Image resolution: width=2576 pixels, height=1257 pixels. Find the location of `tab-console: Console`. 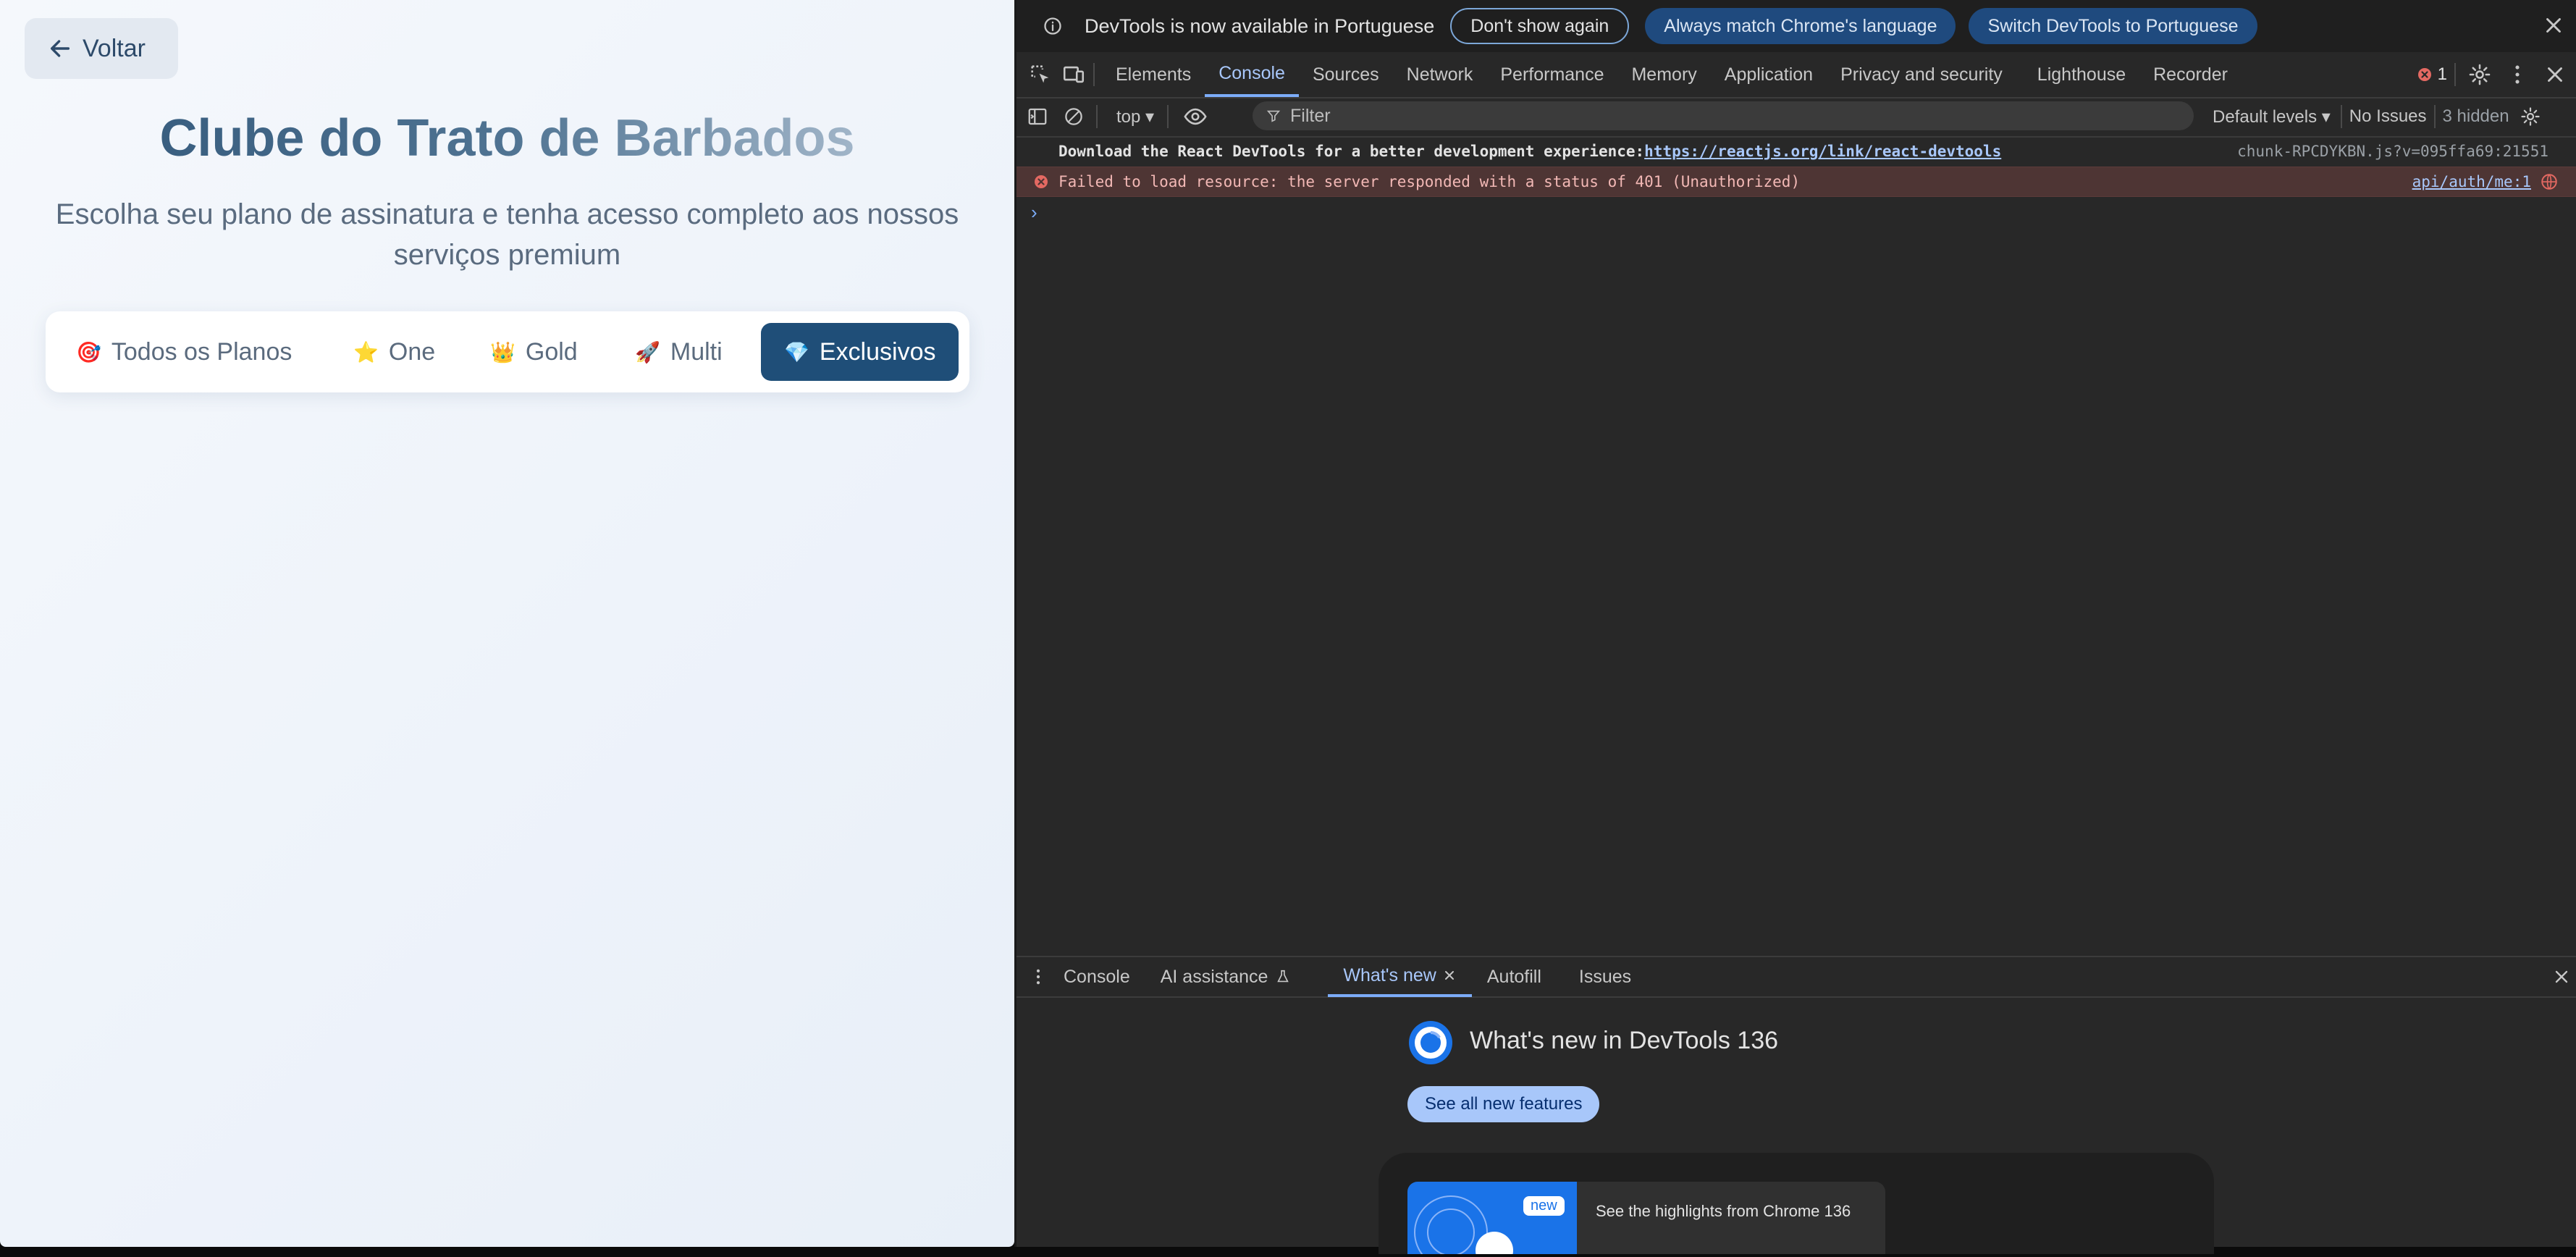

tab-console: Console is located at coordinates (1252, 74).